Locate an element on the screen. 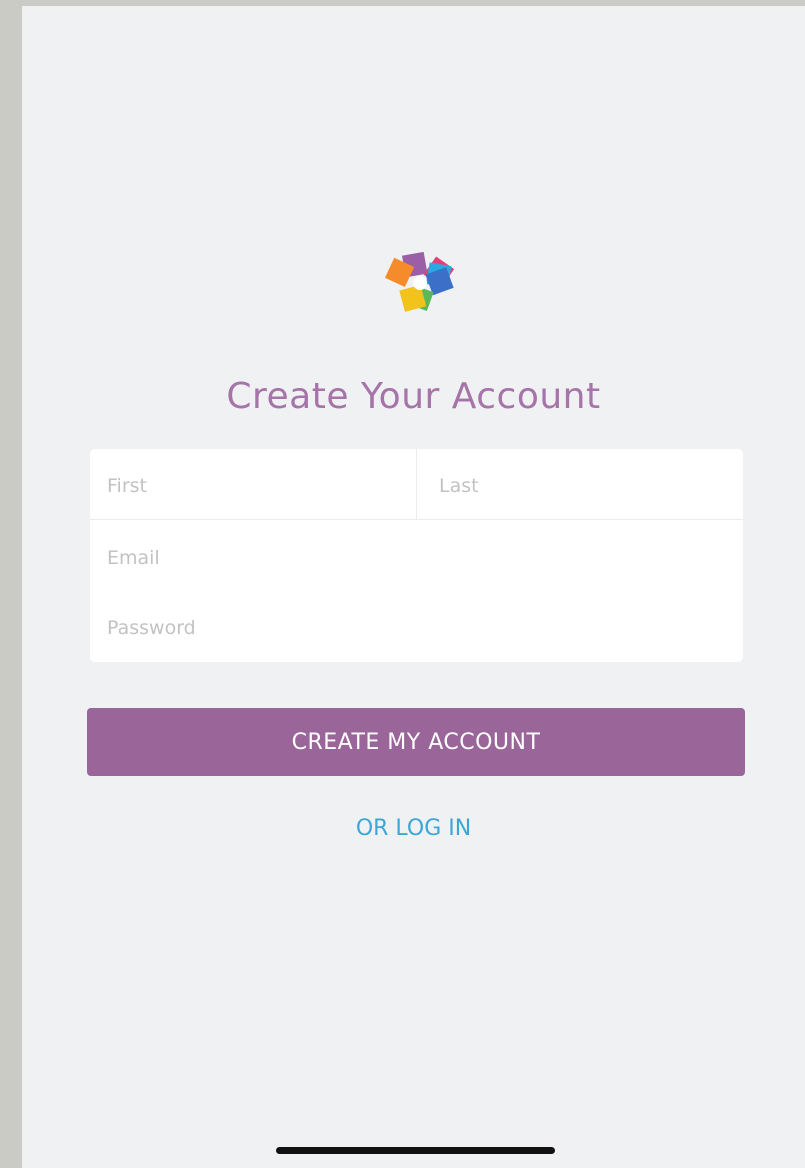 This screenshot has width=805, height=1168. login-link: OR LOG IN is located at coordinates (413, 828).